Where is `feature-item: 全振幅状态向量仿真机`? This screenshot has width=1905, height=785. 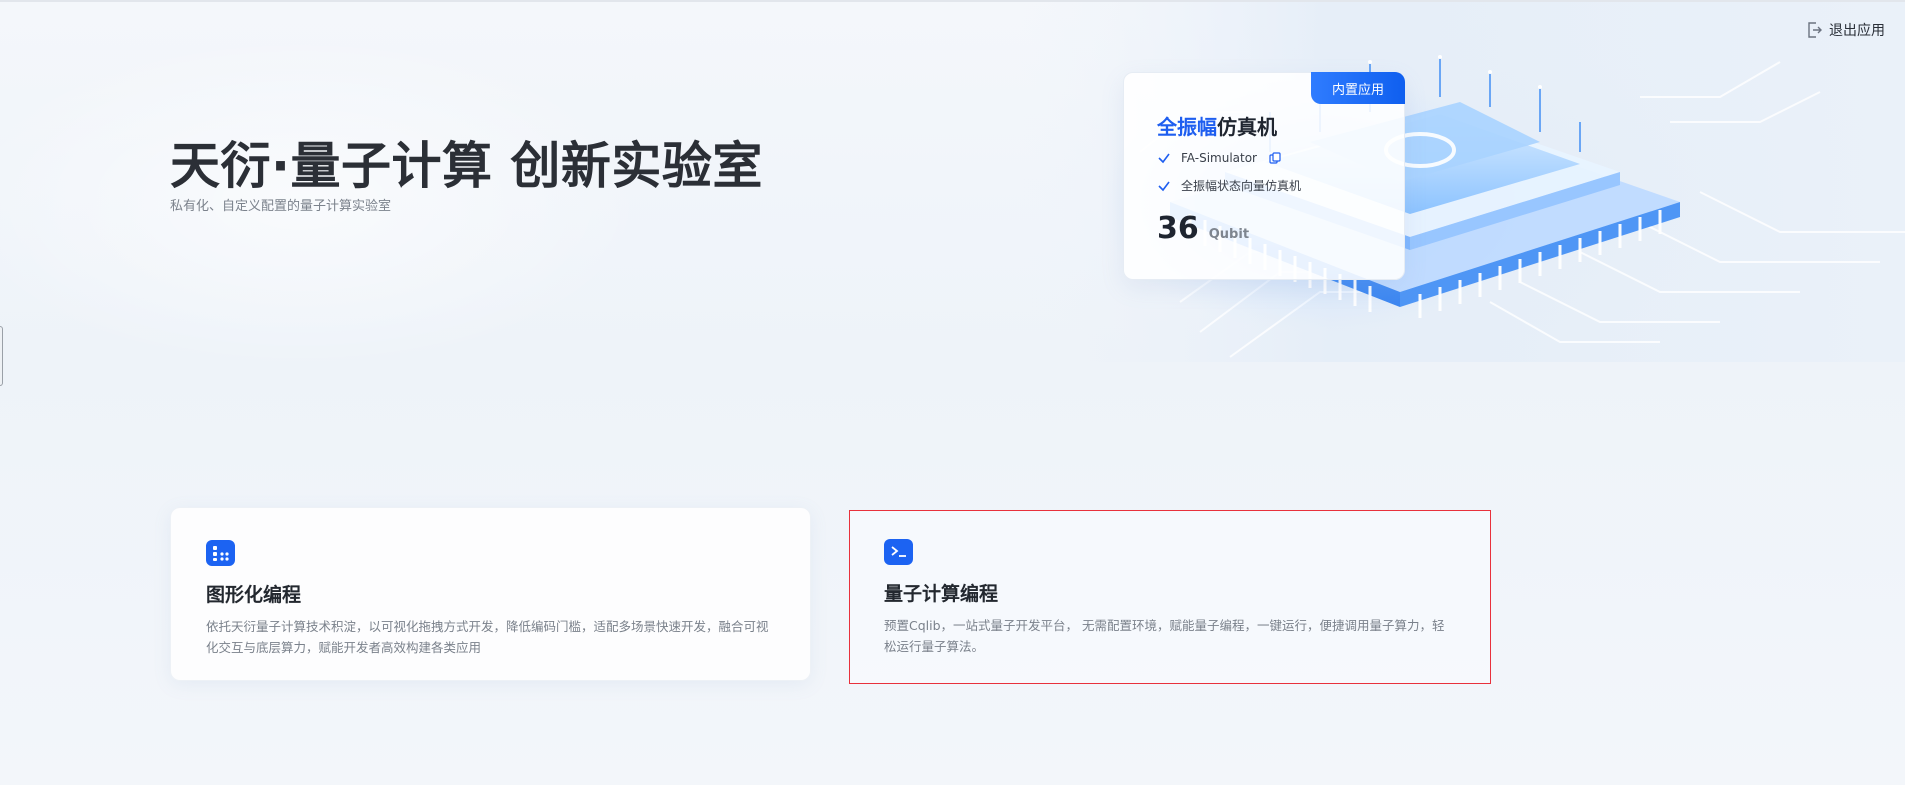
feature-item: 全振幅状态向量仿真机 is located at coordinates (1229, 185).